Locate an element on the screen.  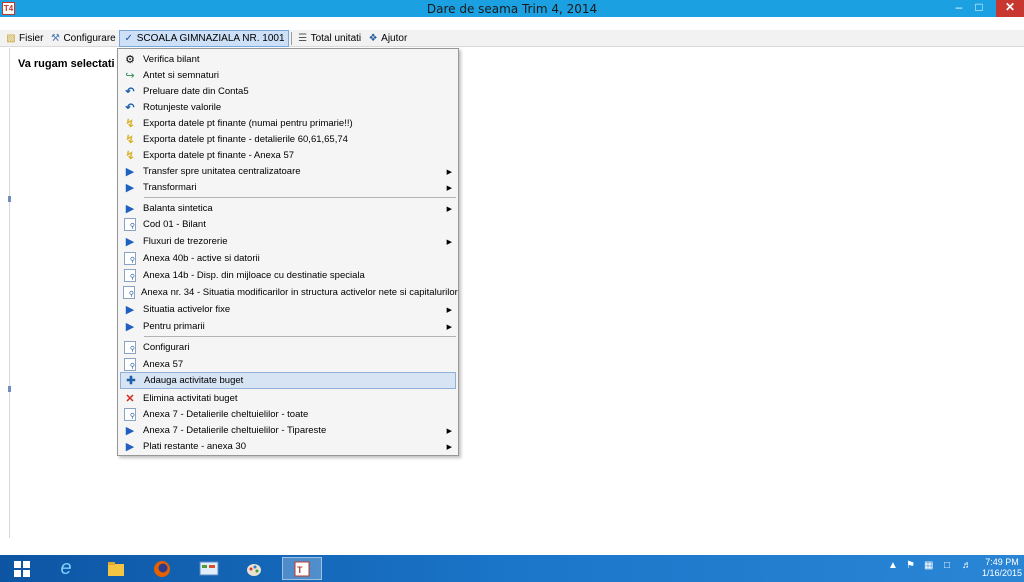
app-t4-icon: T is located at coordinates (302, 568).